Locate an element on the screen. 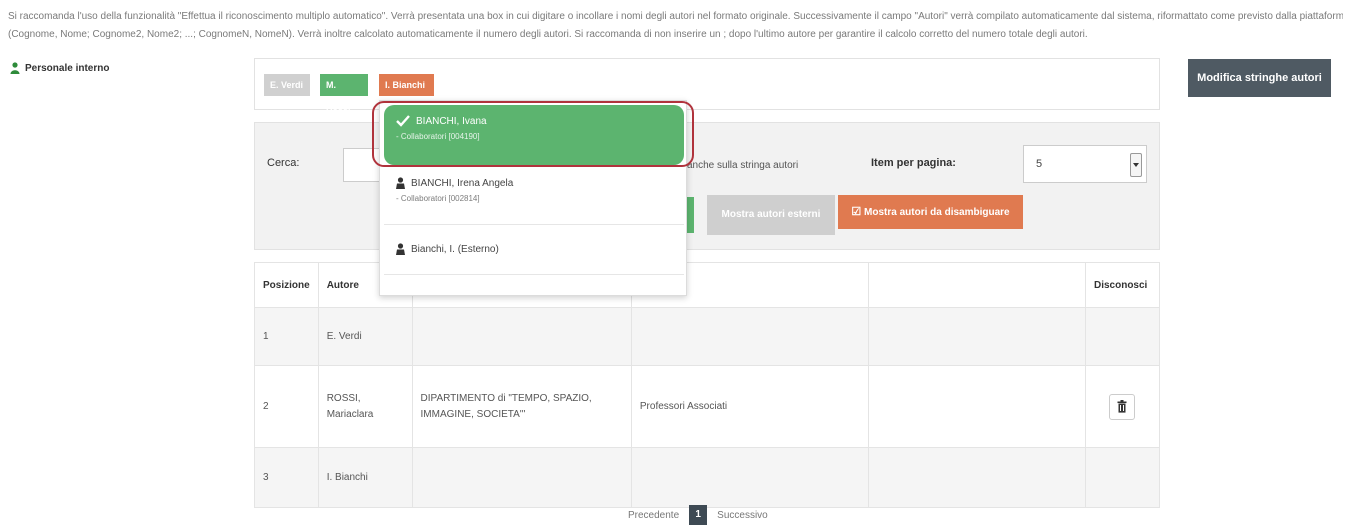  checkbox-icon: ☑ is located at coordinates (856, 212).